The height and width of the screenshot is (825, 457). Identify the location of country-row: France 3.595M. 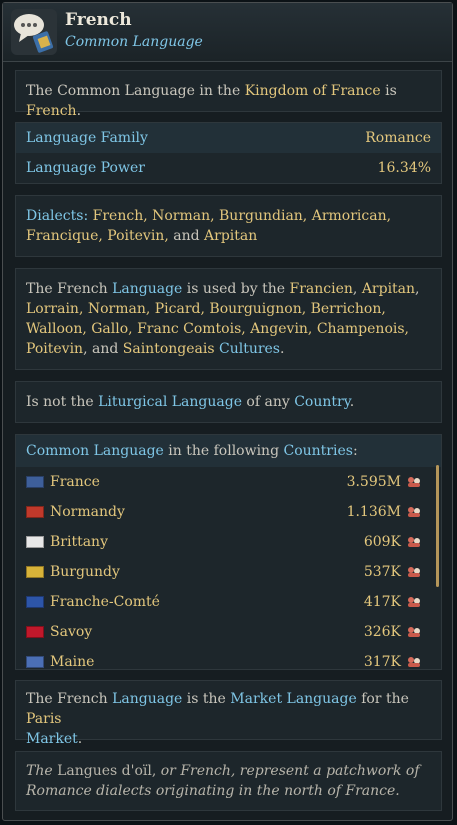
(228, 482).